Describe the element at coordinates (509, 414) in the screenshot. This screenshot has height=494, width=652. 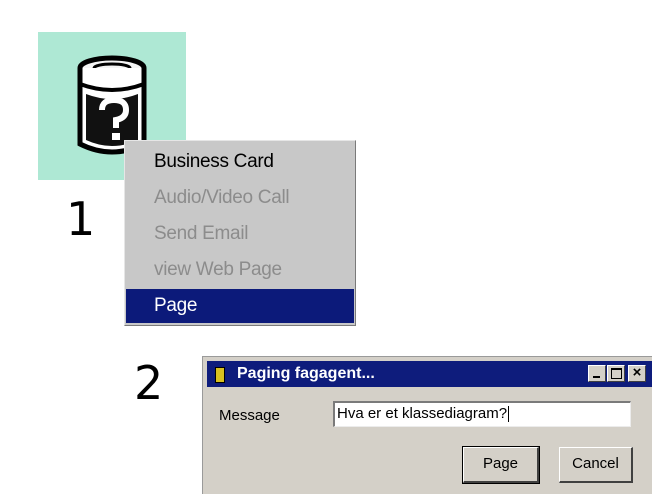
I see `text-caret` at that location.